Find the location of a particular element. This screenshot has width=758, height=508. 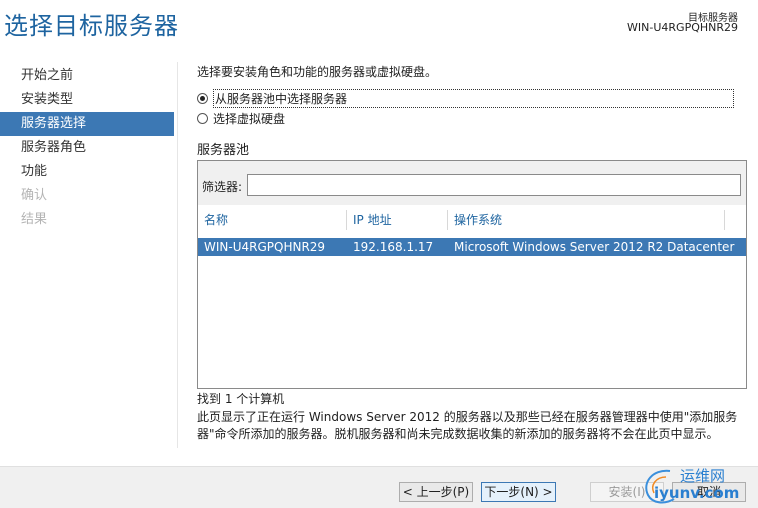

watermark-text-cn: 运维网 is located at coordinates (703, 476).